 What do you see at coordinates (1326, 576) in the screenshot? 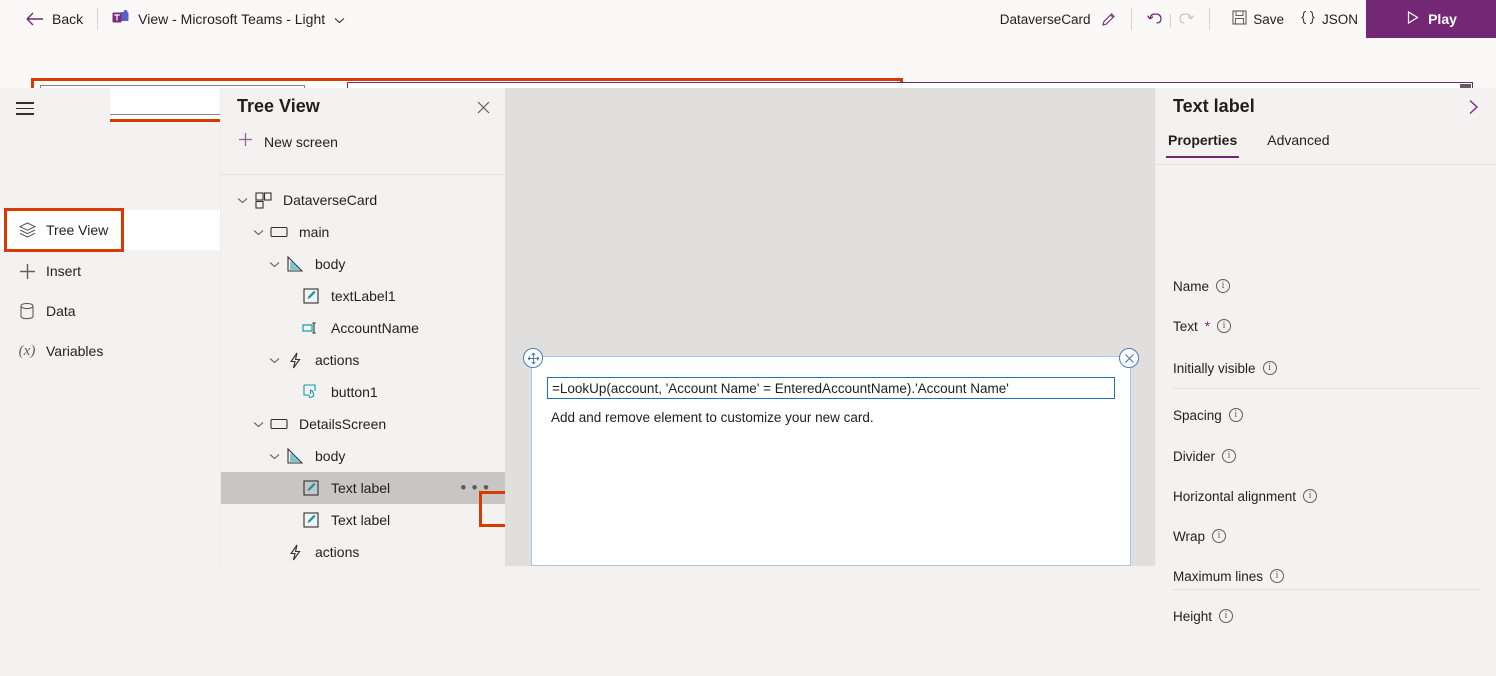
I see `property-row: Maximum lines i` at bounding box center [1326, 576].